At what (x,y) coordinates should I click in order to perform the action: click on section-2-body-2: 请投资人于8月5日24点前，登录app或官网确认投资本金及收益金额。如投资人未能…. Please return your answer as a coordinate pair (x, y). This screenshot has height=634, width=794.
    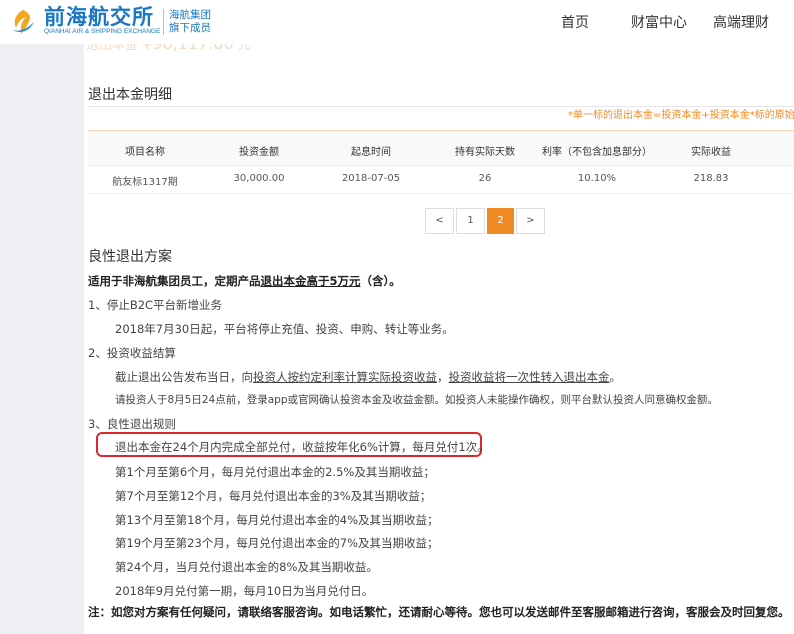
    Looking at the image, I should click on (416, 400).